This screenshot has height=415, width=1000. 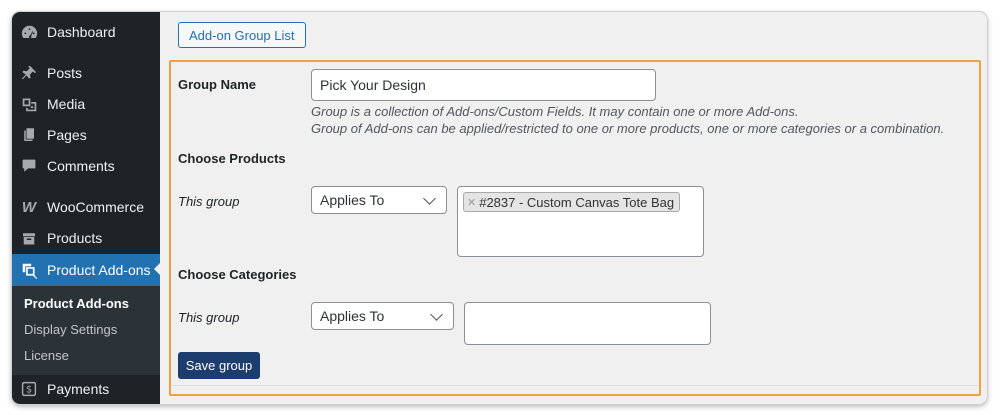 I want to click on submenu-item-license: License, so click(x=46, y=355).